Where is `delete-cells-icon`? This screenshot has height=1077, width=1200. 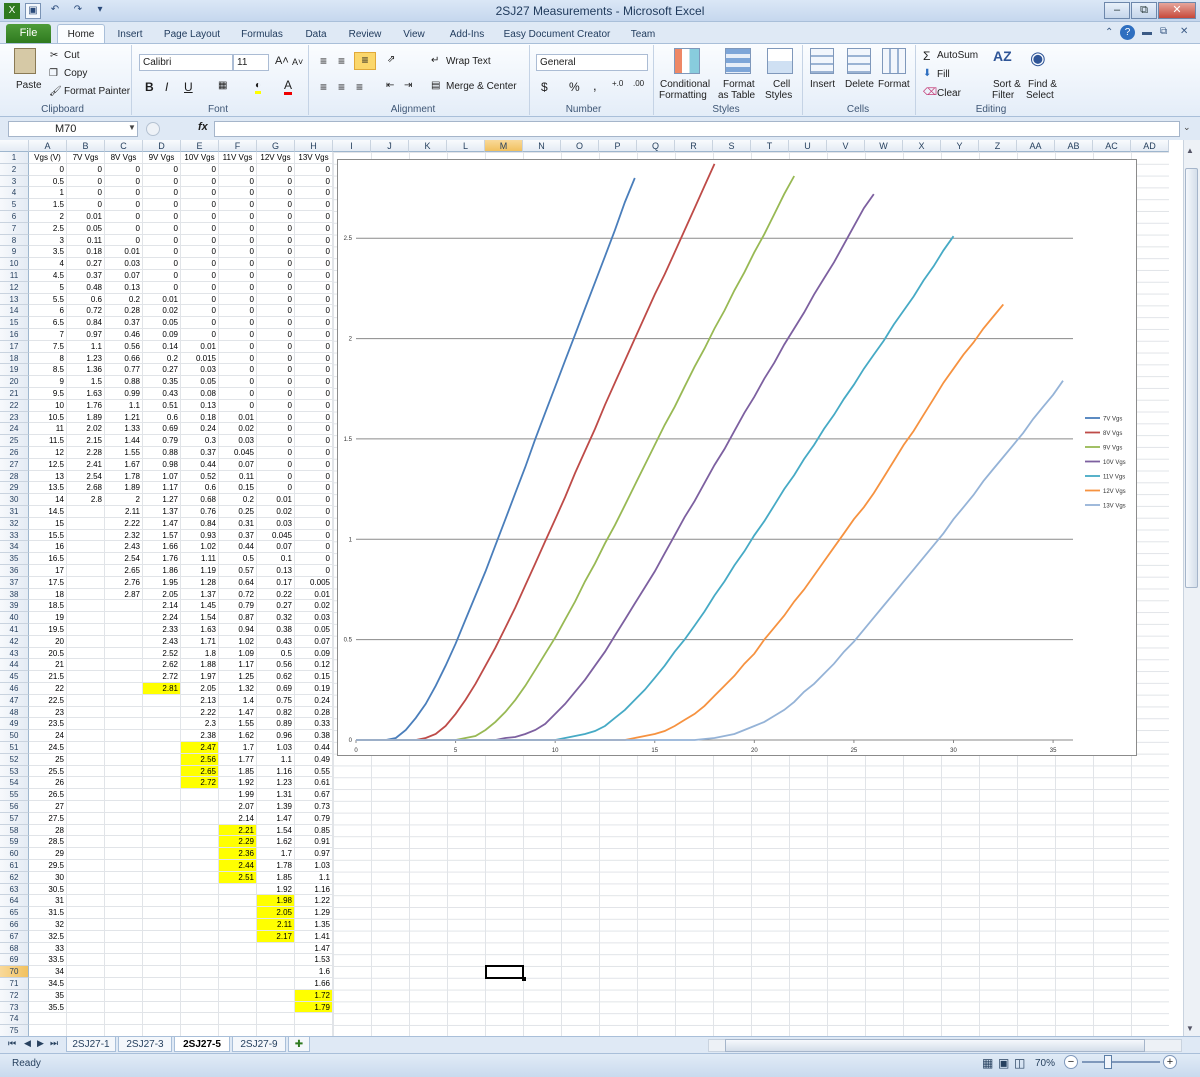
delete-cells-icon is located at coordinates (859, 61).